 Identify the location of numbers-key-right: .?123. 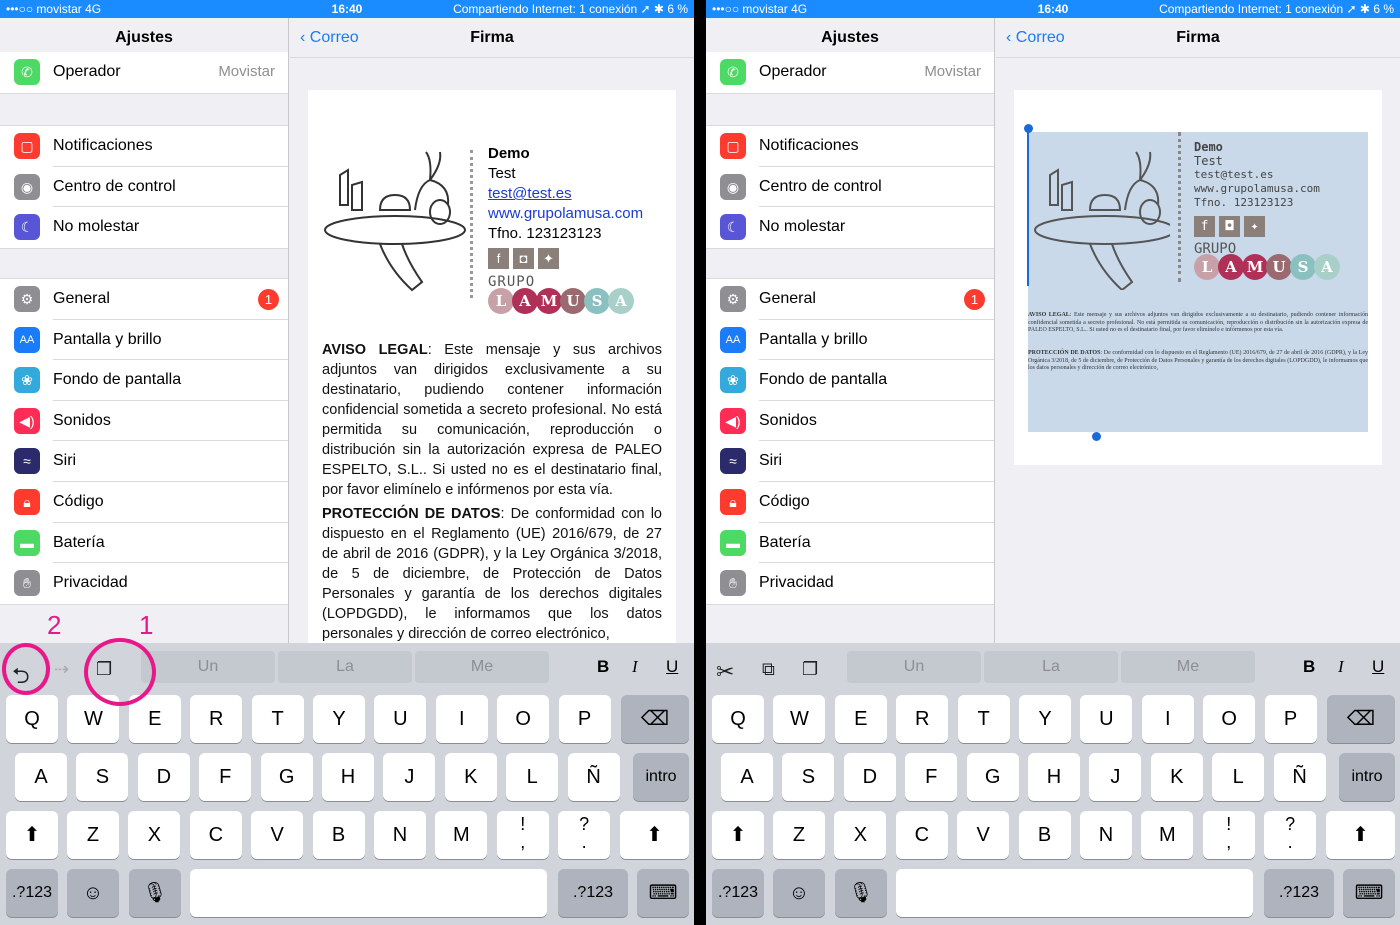
(593, 893).